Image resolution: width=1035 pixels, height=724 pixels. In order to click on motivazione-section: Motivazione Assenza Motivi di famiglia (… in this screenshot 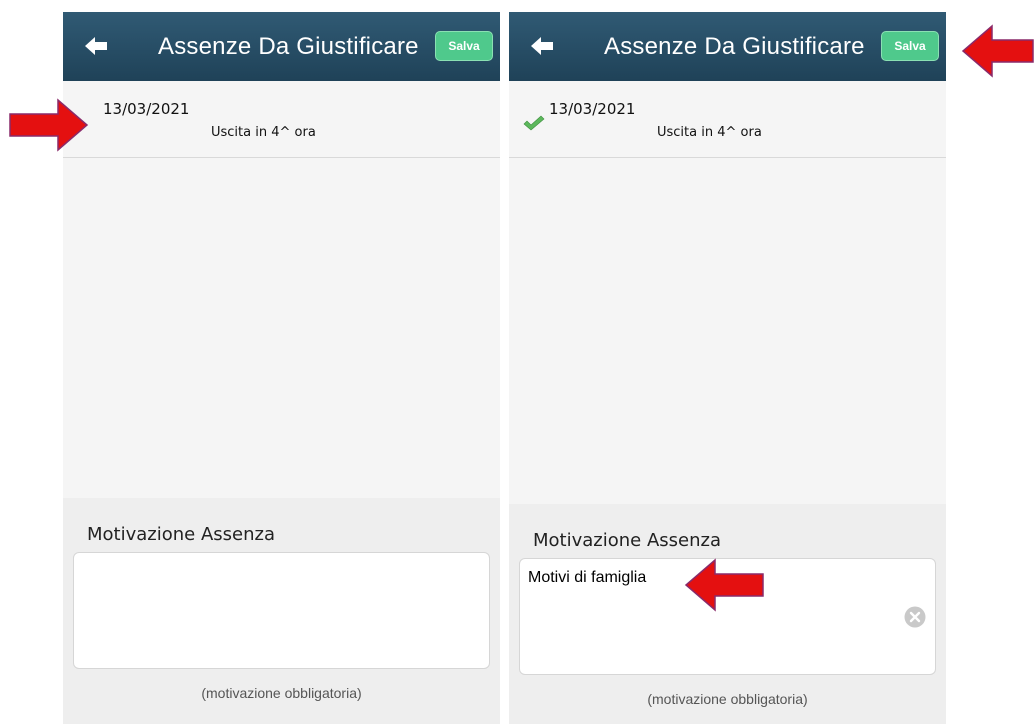, I will do `click(727, 614)`.